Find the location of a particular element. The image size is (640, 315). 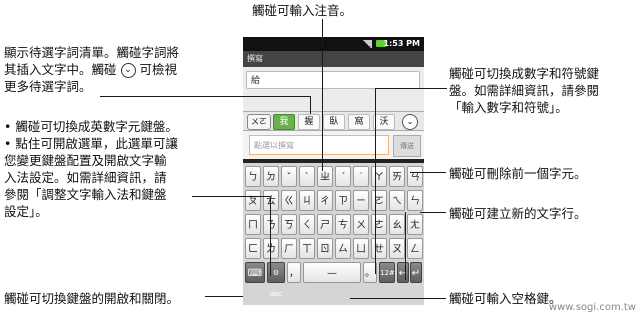

compose-area: 給 is located at coordinates (333, 89).